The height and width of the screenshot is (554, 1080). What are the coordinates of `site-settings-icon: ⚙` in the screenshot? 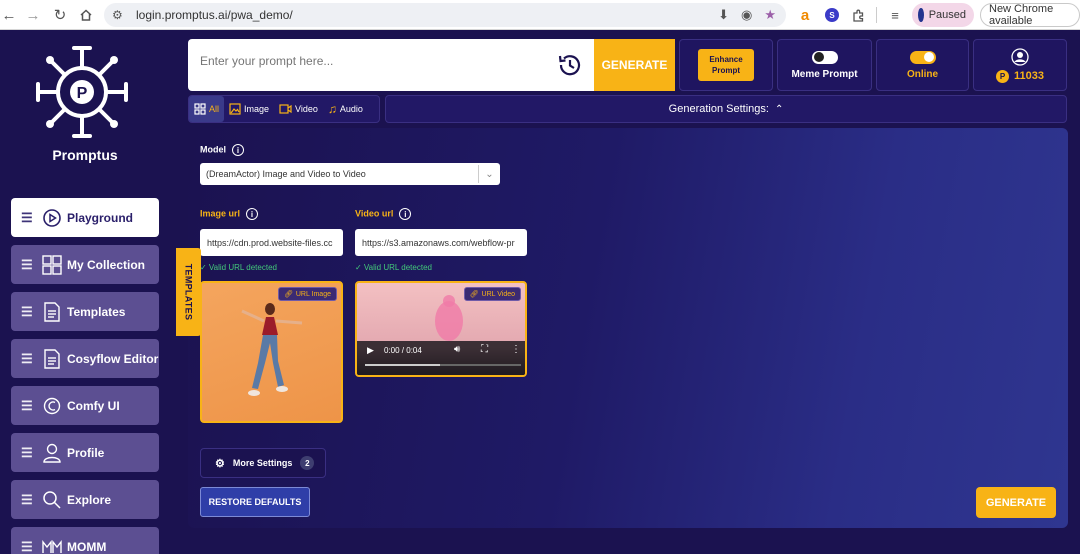 It's located at (119, 15).